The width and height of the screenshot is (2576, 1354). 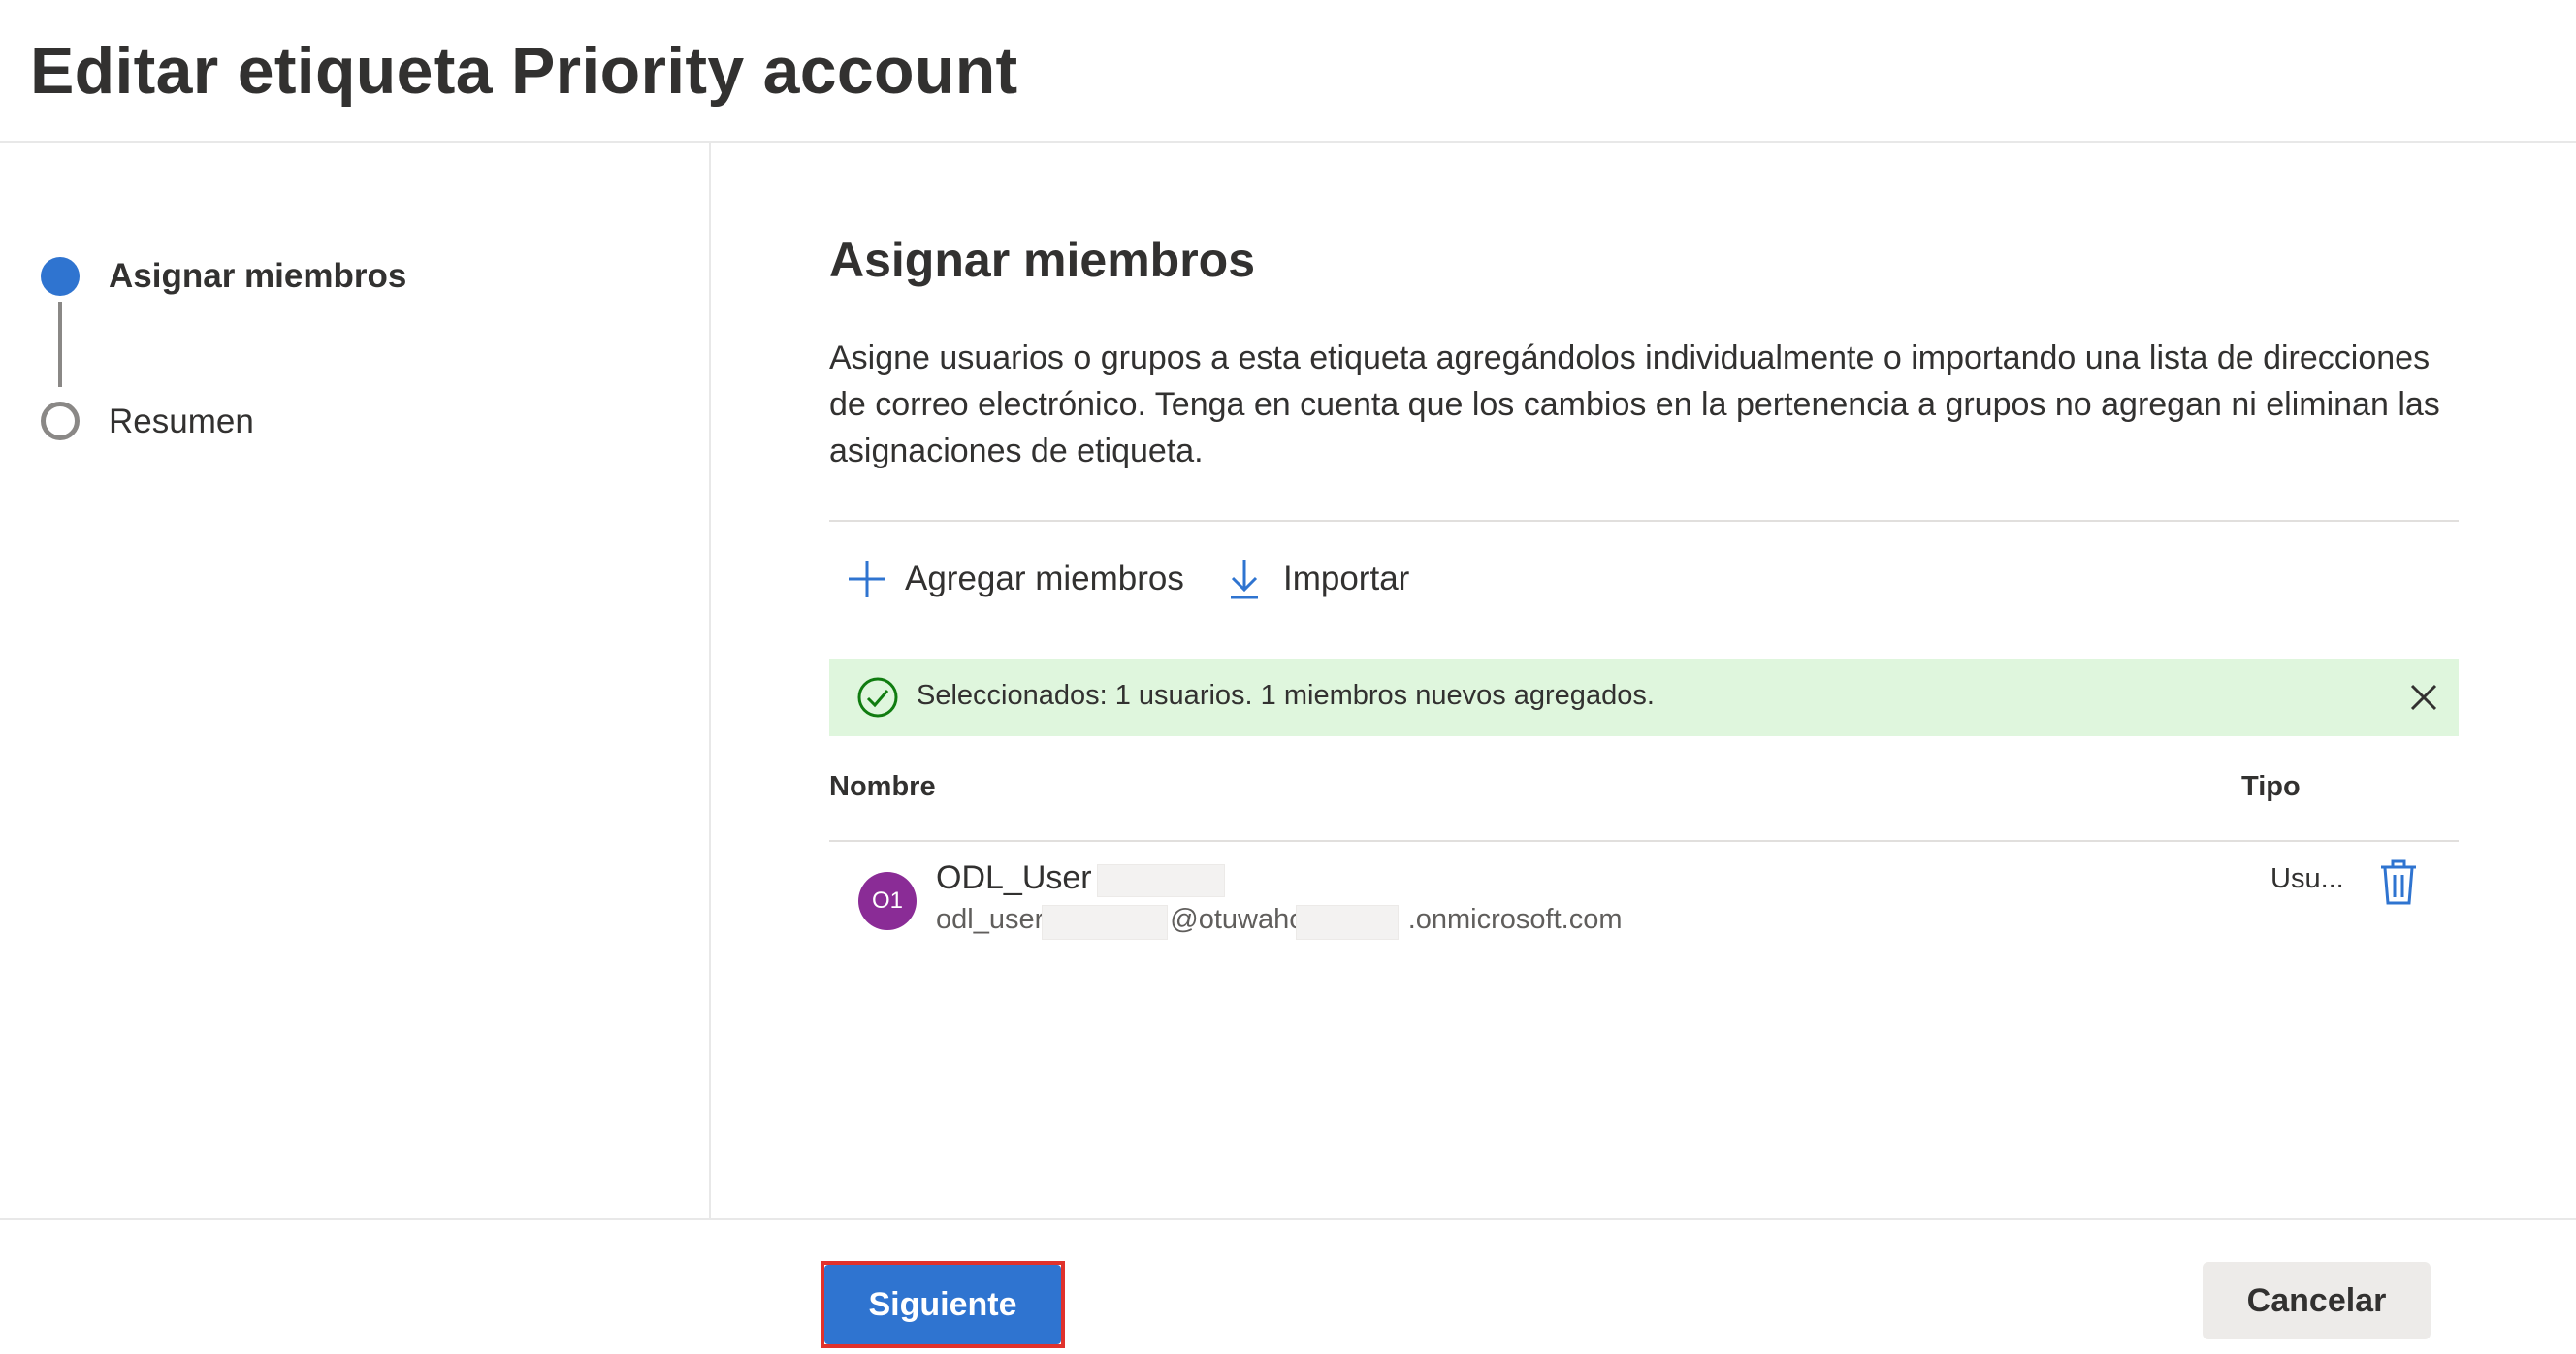 I want to click on member-name: ODL_User, so click(x=1014, y=877).